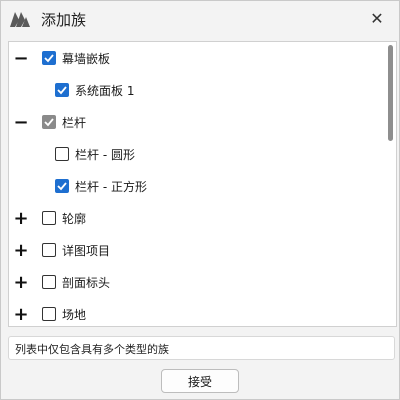 The height and width of the screenshot is (400, 400). What do you see at coordinates (390, 93) in the screenshot?
I see `vertical-scrollbar-thumb` at bounding box center [390, 93].